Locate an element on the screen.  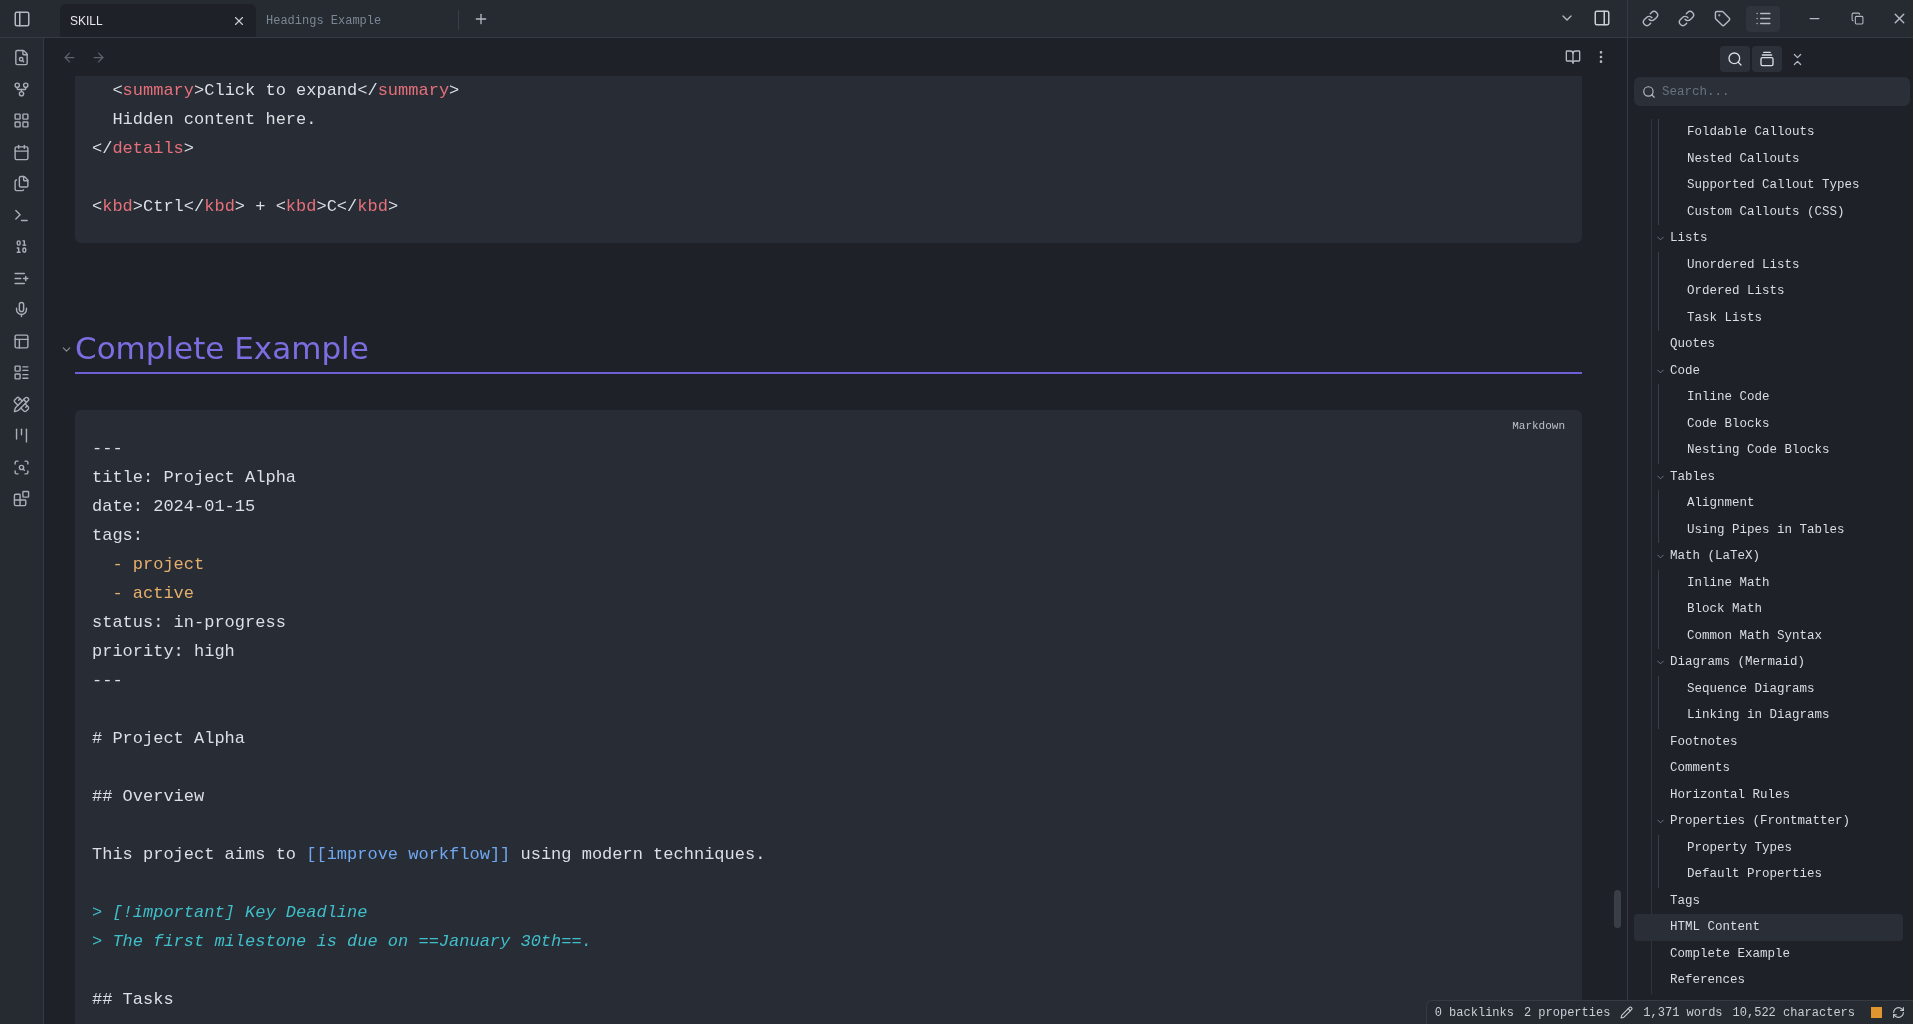
outline-item: Unordered Lists is located at coordinates (1768, 264).